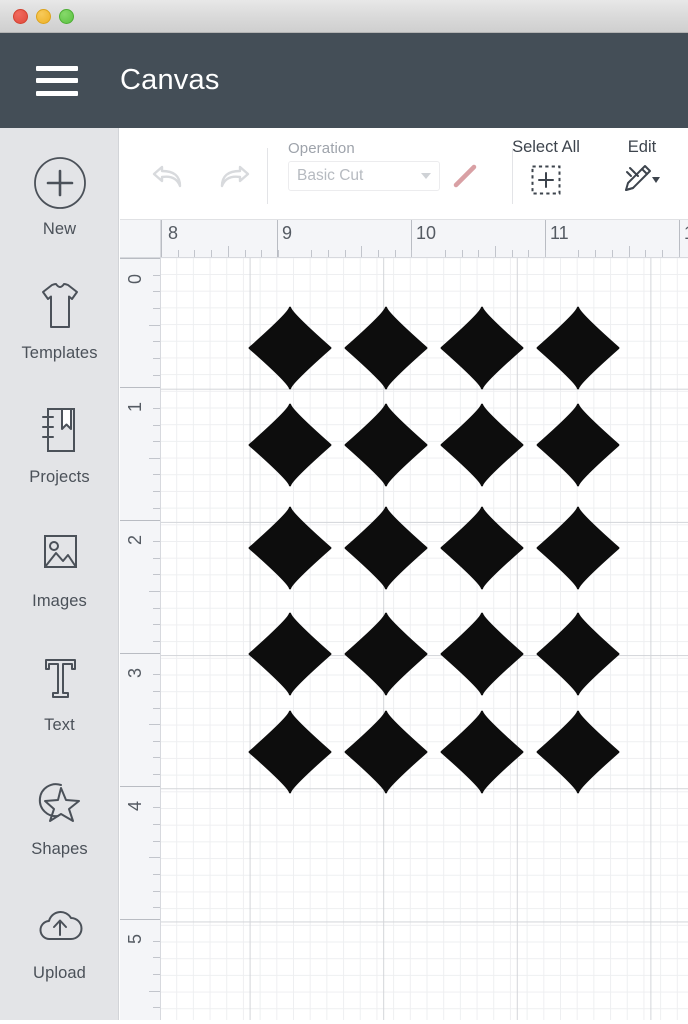  I want to click on sidebar-item-label: New, so click(59, 229).